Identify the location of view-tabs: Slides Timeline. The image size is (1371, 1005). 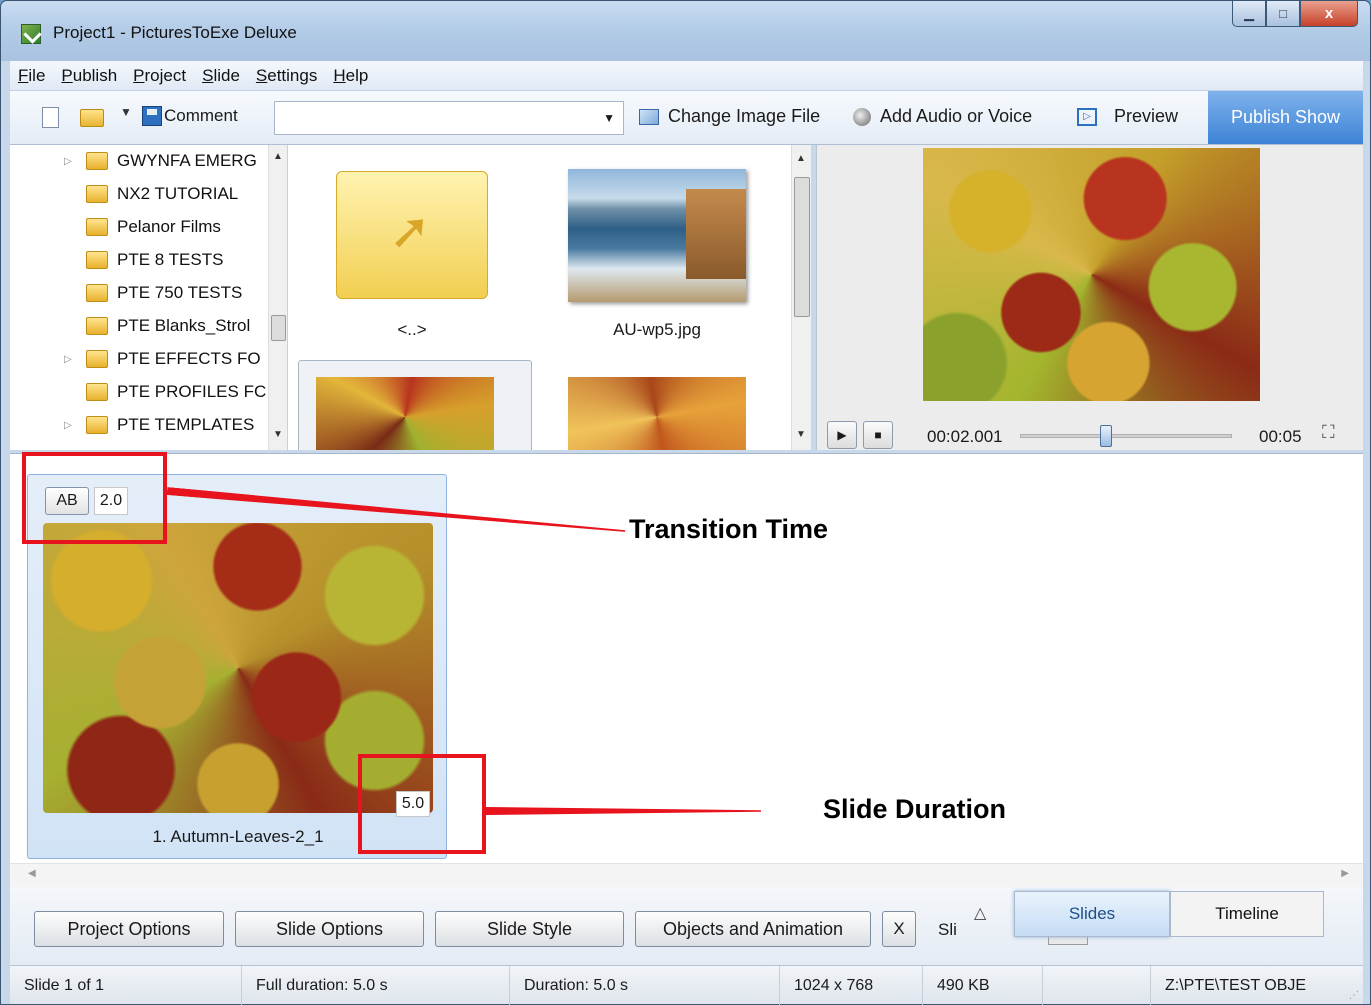
(1169, 914).